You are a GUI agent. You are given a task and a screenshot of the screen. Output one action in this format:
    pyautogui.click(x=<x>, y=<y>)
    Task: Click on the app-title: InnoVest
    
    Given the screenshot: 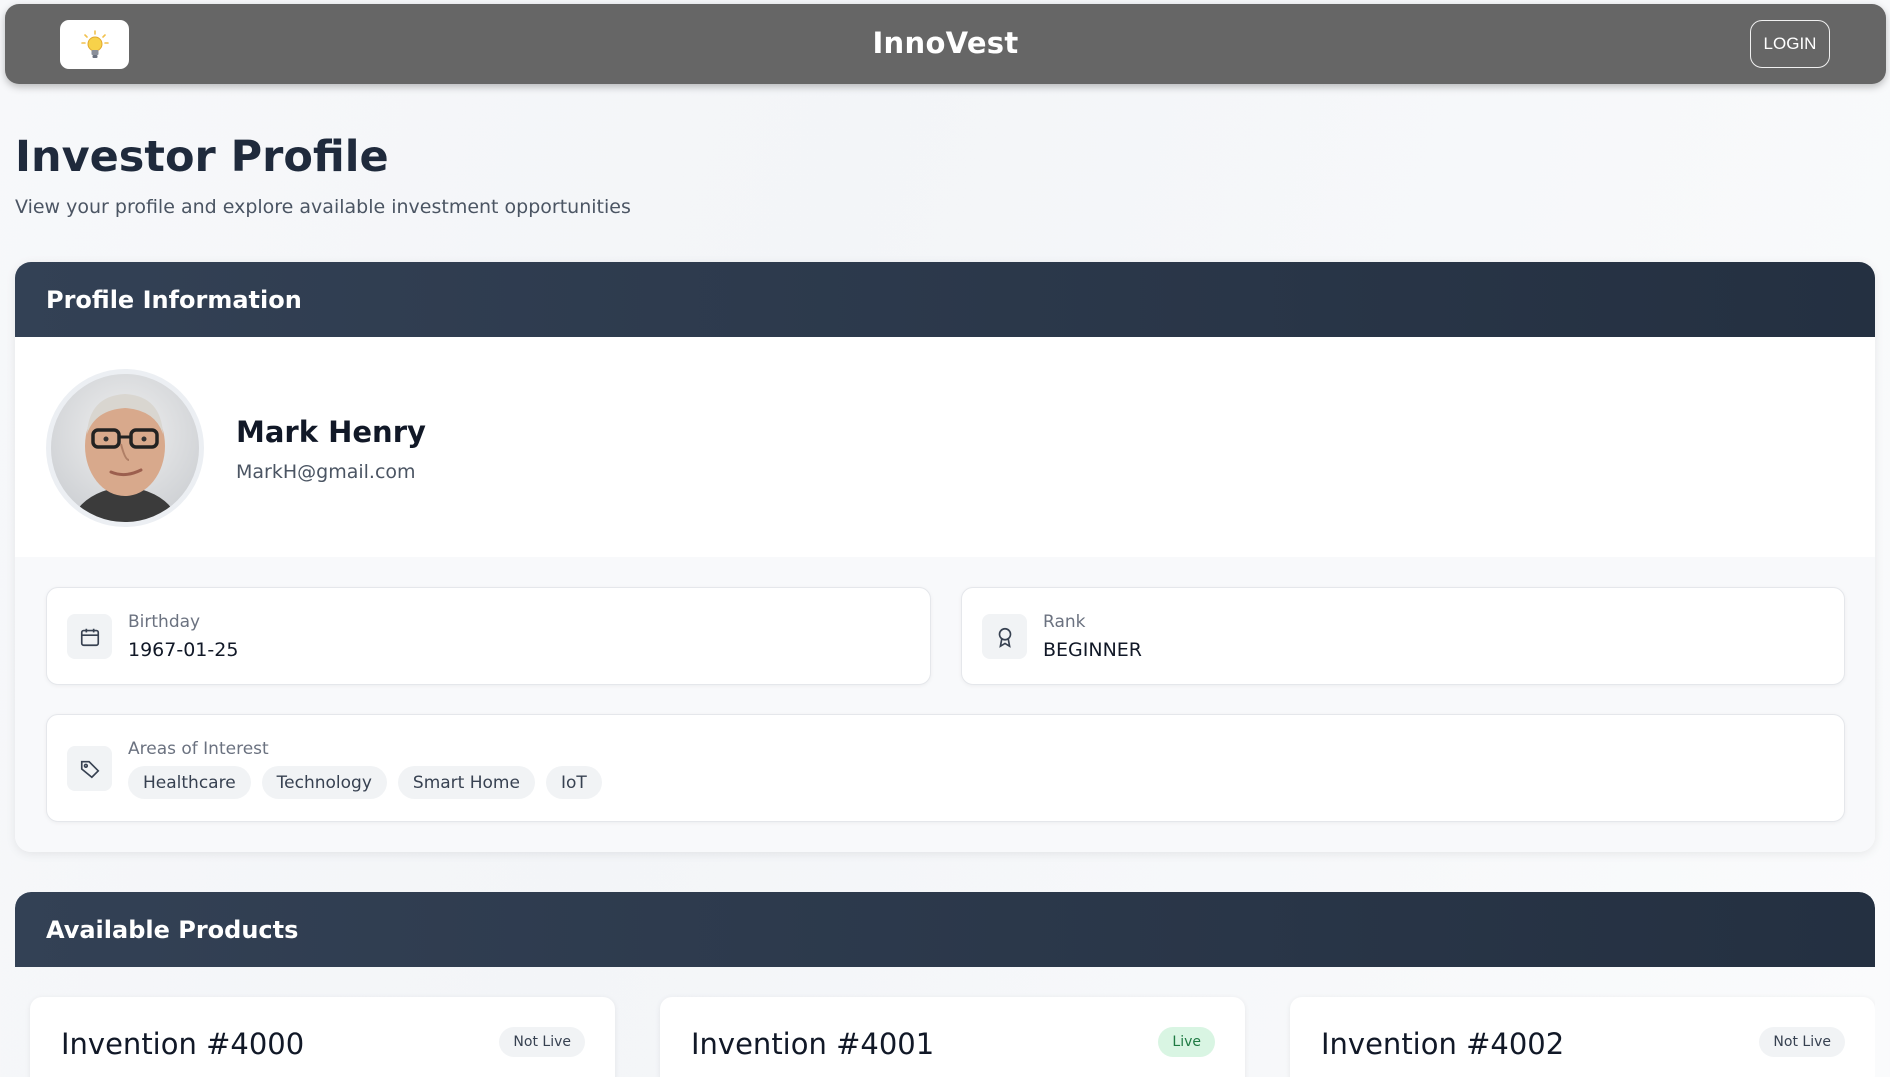 What is the action you would take?
    pyautogui.click(x=945, y=43)
    